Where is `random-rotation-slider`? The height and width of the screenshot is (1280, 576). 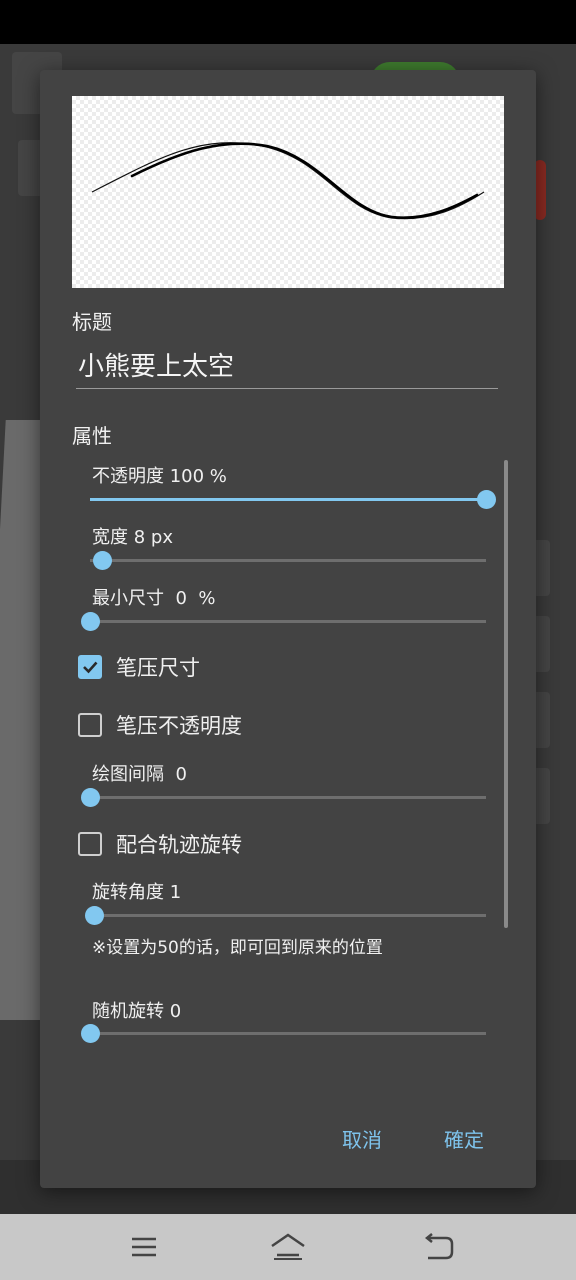
random-rotation-slider is located at coordinates (283, 1033).